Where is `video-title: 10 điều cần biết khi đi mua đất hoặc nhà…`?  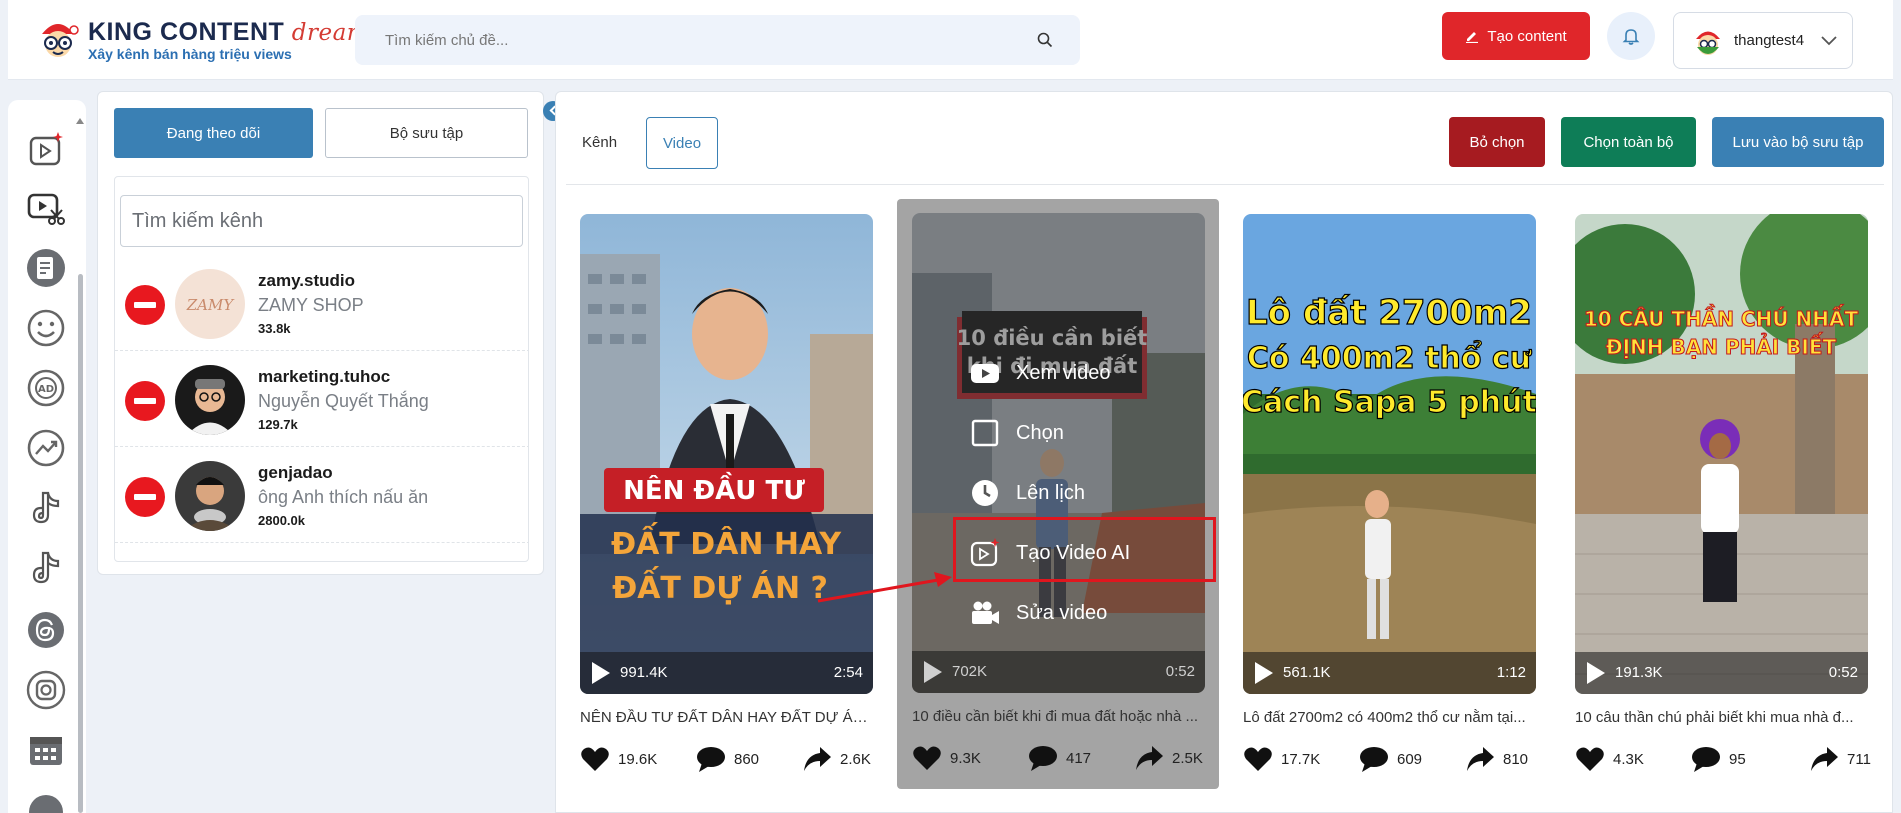 video-title: 10 điều cần biết khi đi mua đất hoặc nhà… is located at coordinates (1058, 716).